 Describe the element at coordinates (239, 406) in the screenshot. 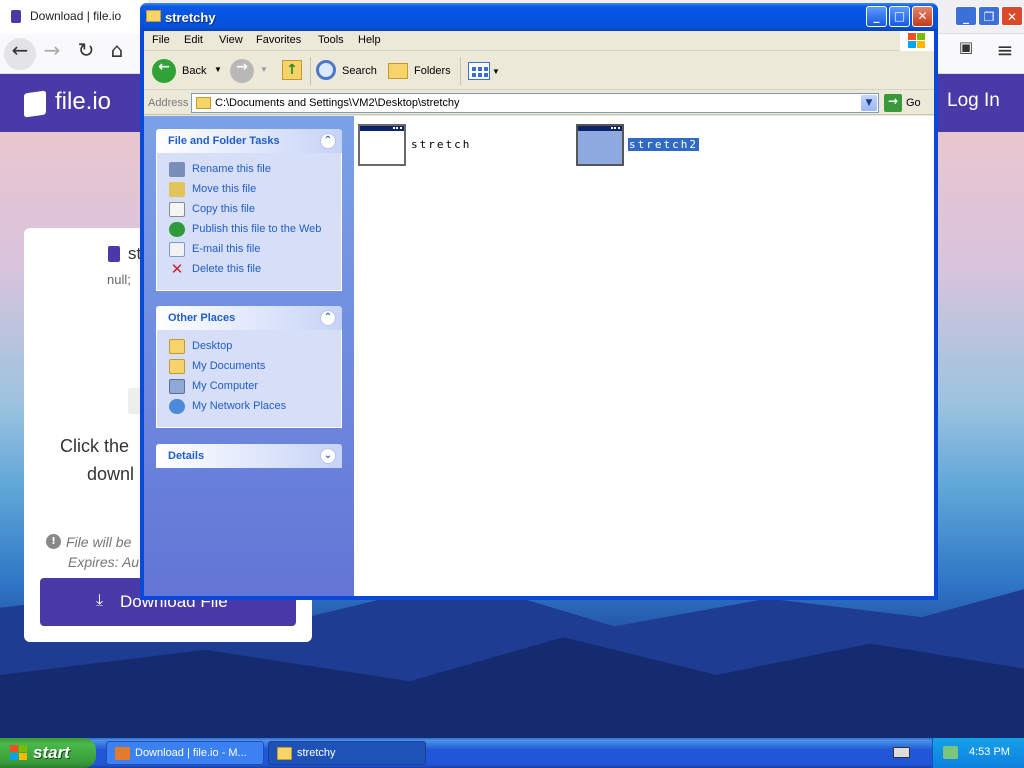

I see `place-label: My Network Places` at that location.